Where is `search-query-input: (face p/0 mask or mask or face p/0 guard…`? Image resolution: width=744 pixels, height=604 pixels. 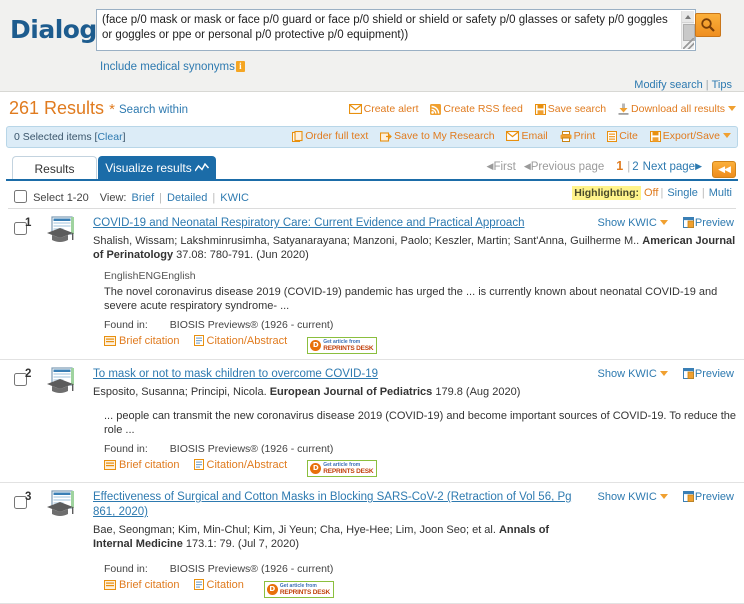 search-query-input: (face p/0 mask or mask or face p/0 guard… is located at coordinates (396, 30).